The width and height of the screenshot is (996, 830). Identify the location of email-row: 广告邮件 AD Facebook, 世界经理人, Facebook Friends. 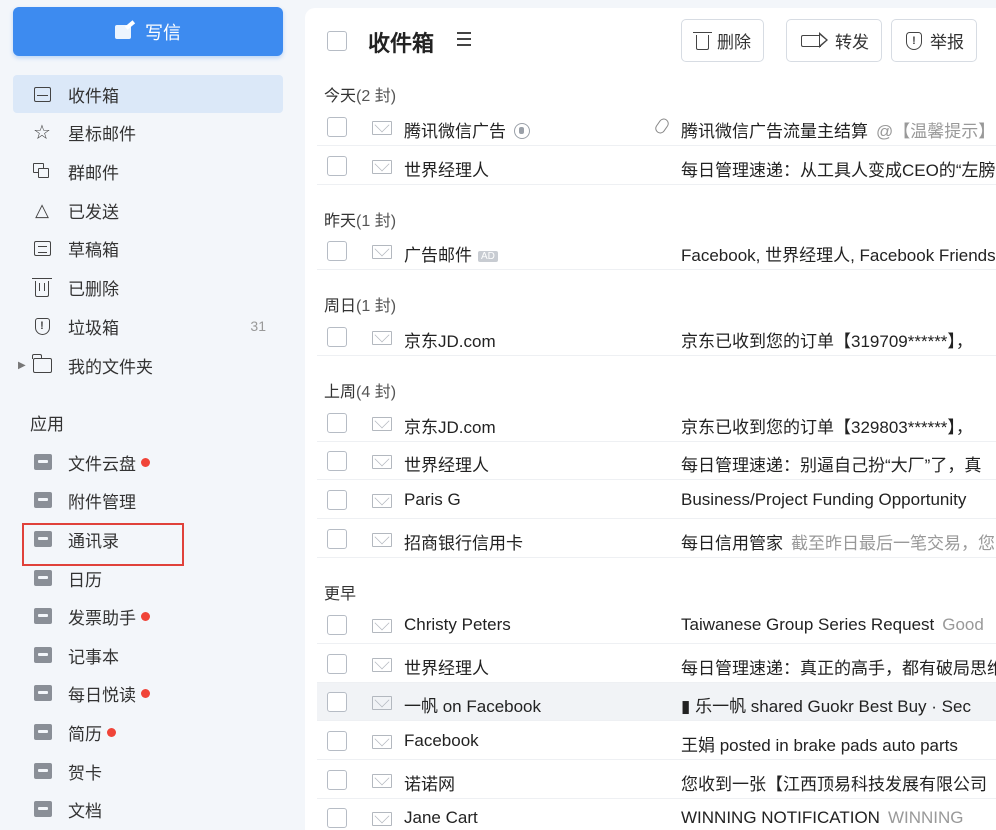
(656, 251).